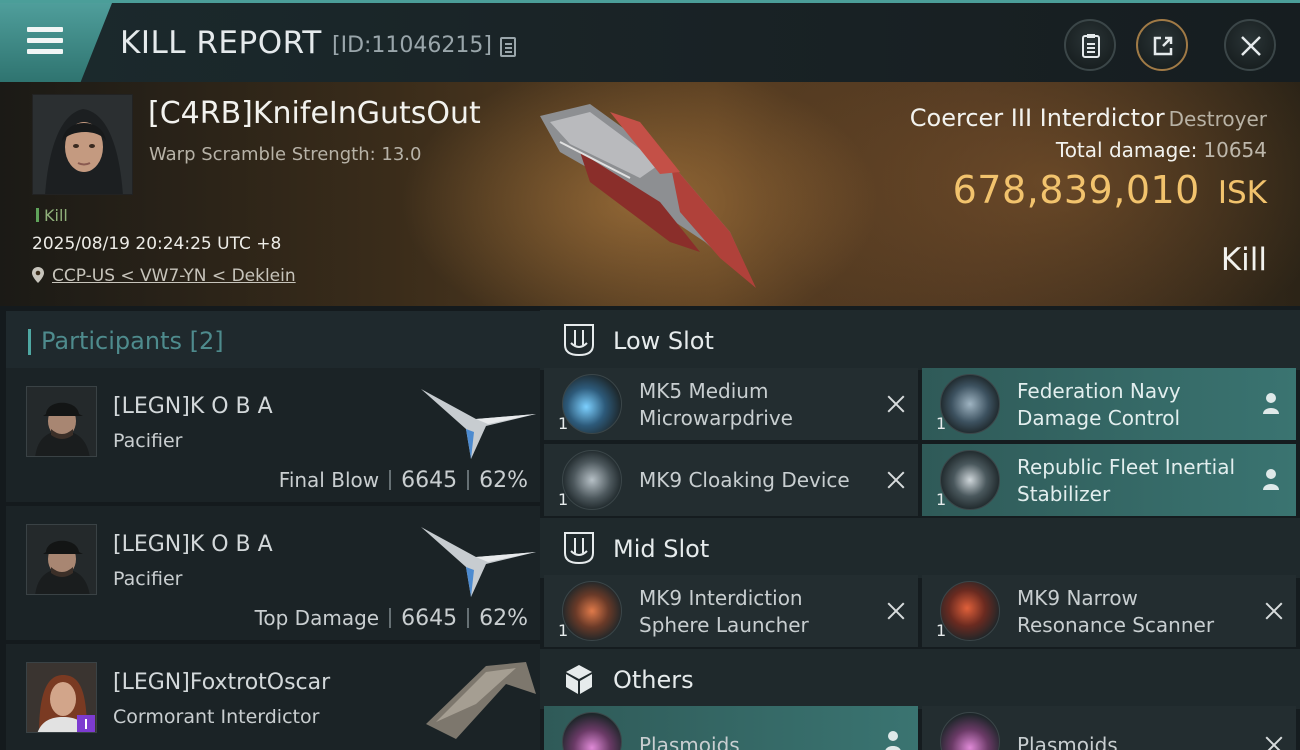 The image size is (1300, 750). What do you see at coordinates (273, 697) in the screenshot?
I see `participant-card: [LEGN]FoxtrotOscar Cormorant Interdictor` at bounding box center [273, 697].